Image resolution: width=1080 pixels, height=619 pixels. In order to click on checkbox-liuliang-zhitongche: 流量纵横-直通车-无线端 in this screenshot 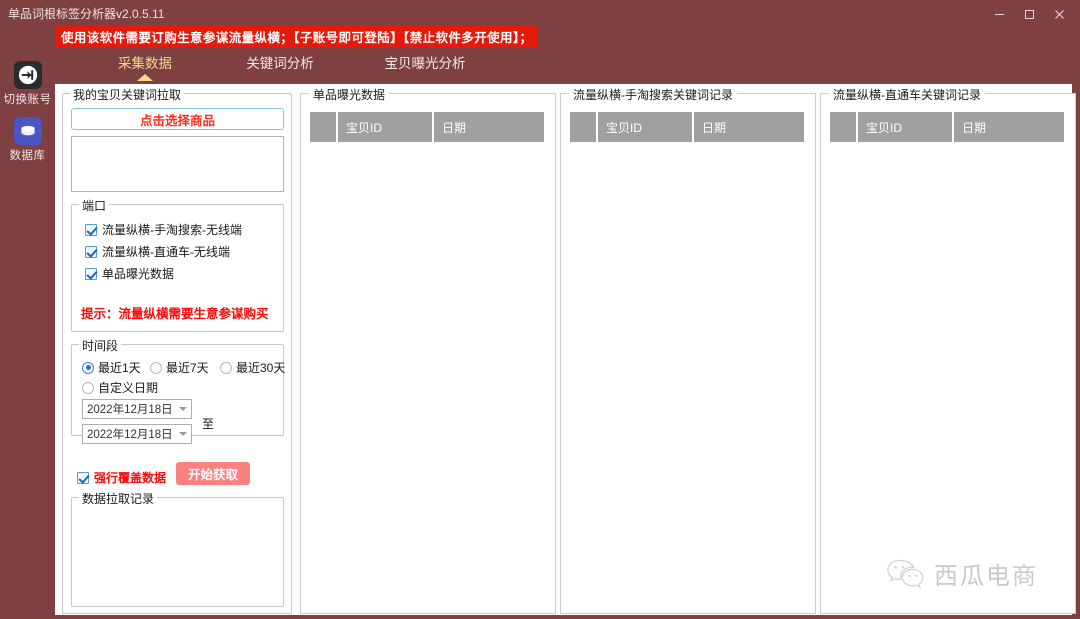, I will do `click(157, 251)`.